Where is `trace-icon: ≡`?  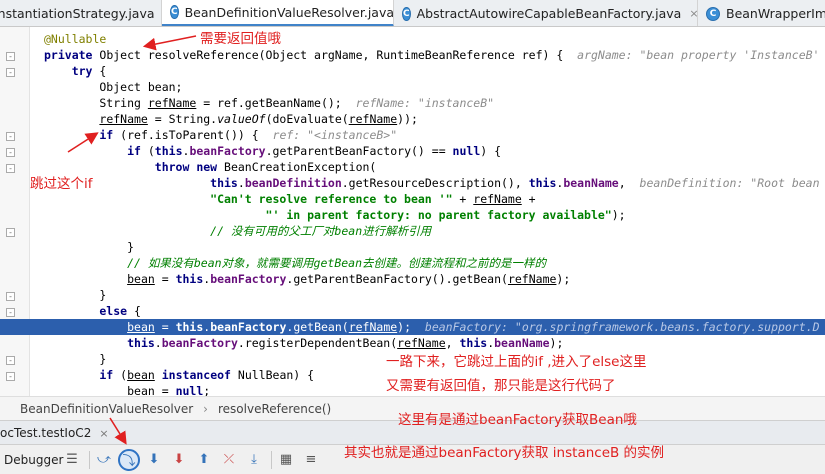 trace-icon: ≡ is located at coordinates (311, 460).